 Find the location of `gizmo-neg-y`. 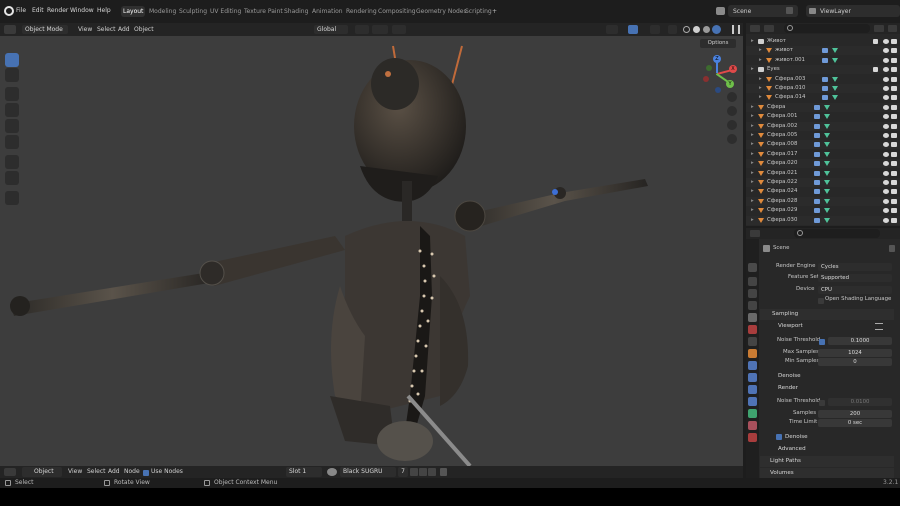

gizmo-neg-y is located at coordinates (709, 68).